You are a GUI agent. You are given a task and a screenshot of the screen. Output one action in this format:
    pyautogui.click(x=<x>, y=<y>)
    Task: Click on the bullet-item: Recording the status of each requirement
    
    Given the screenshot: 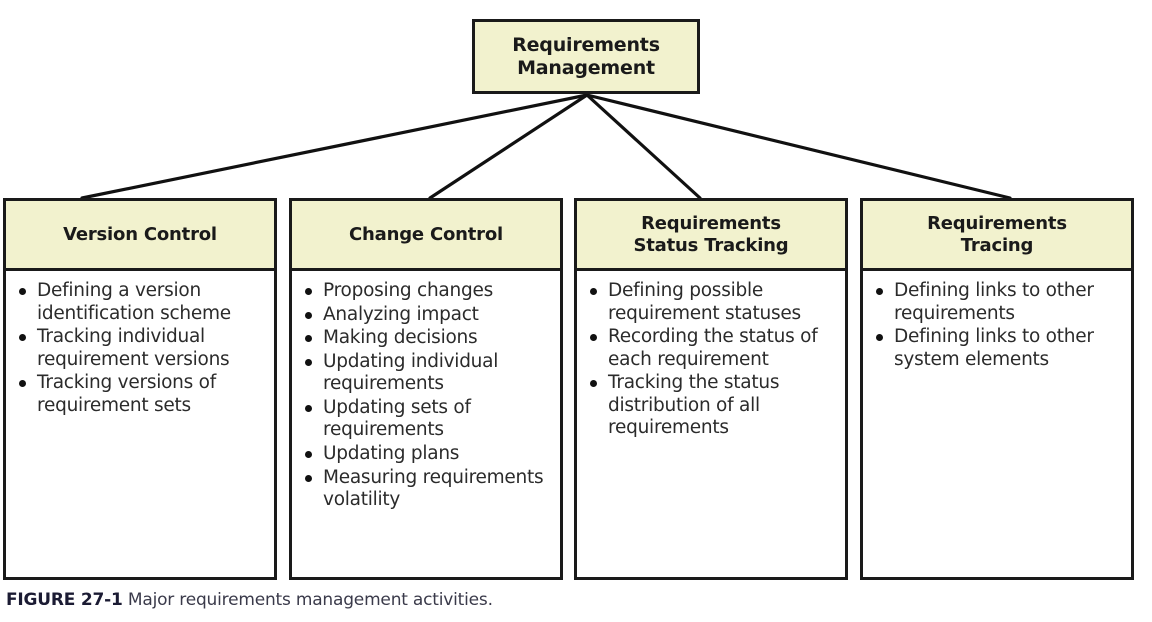 What is the action you would take?
    pyautogui.click(x=712, y=348)
    